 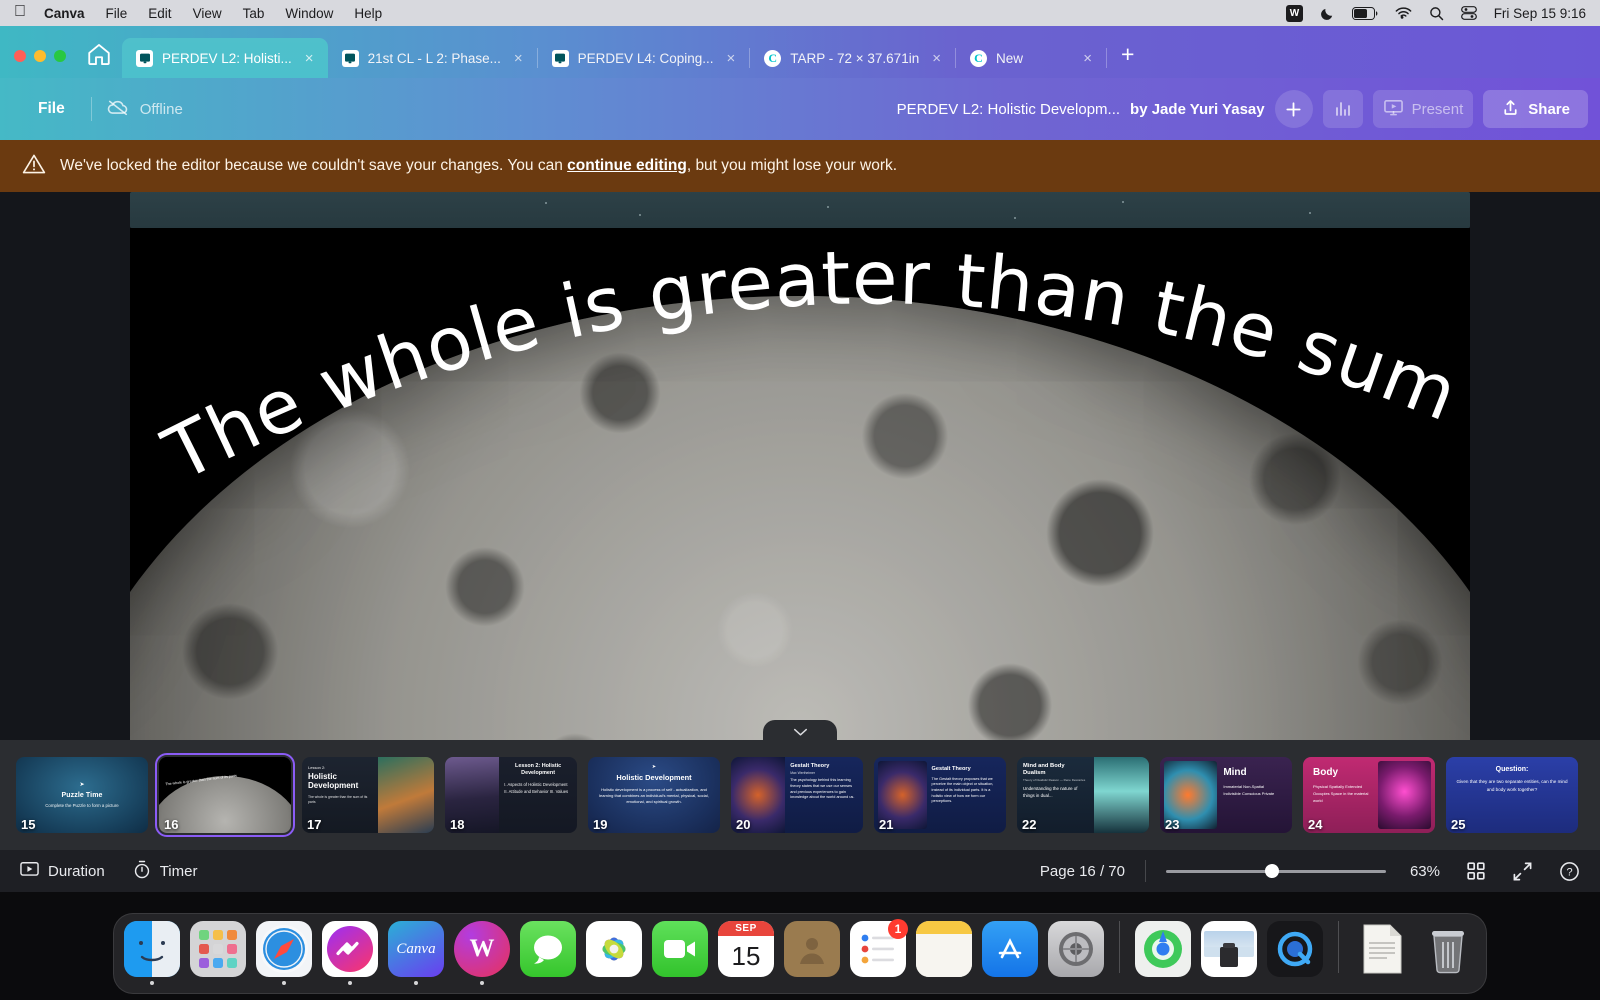 What do you see at coordinates (1010, 953) in the screenshot?
I see `dock-item-app-store` at bounding box center [1010, 953].